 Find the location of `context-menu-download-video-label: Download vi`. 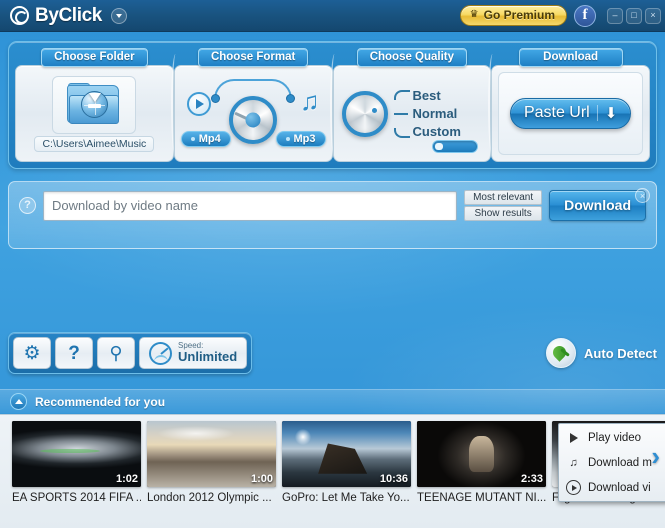

context-menu-download-video-label: Download vi is located at coordinates (619, 487).